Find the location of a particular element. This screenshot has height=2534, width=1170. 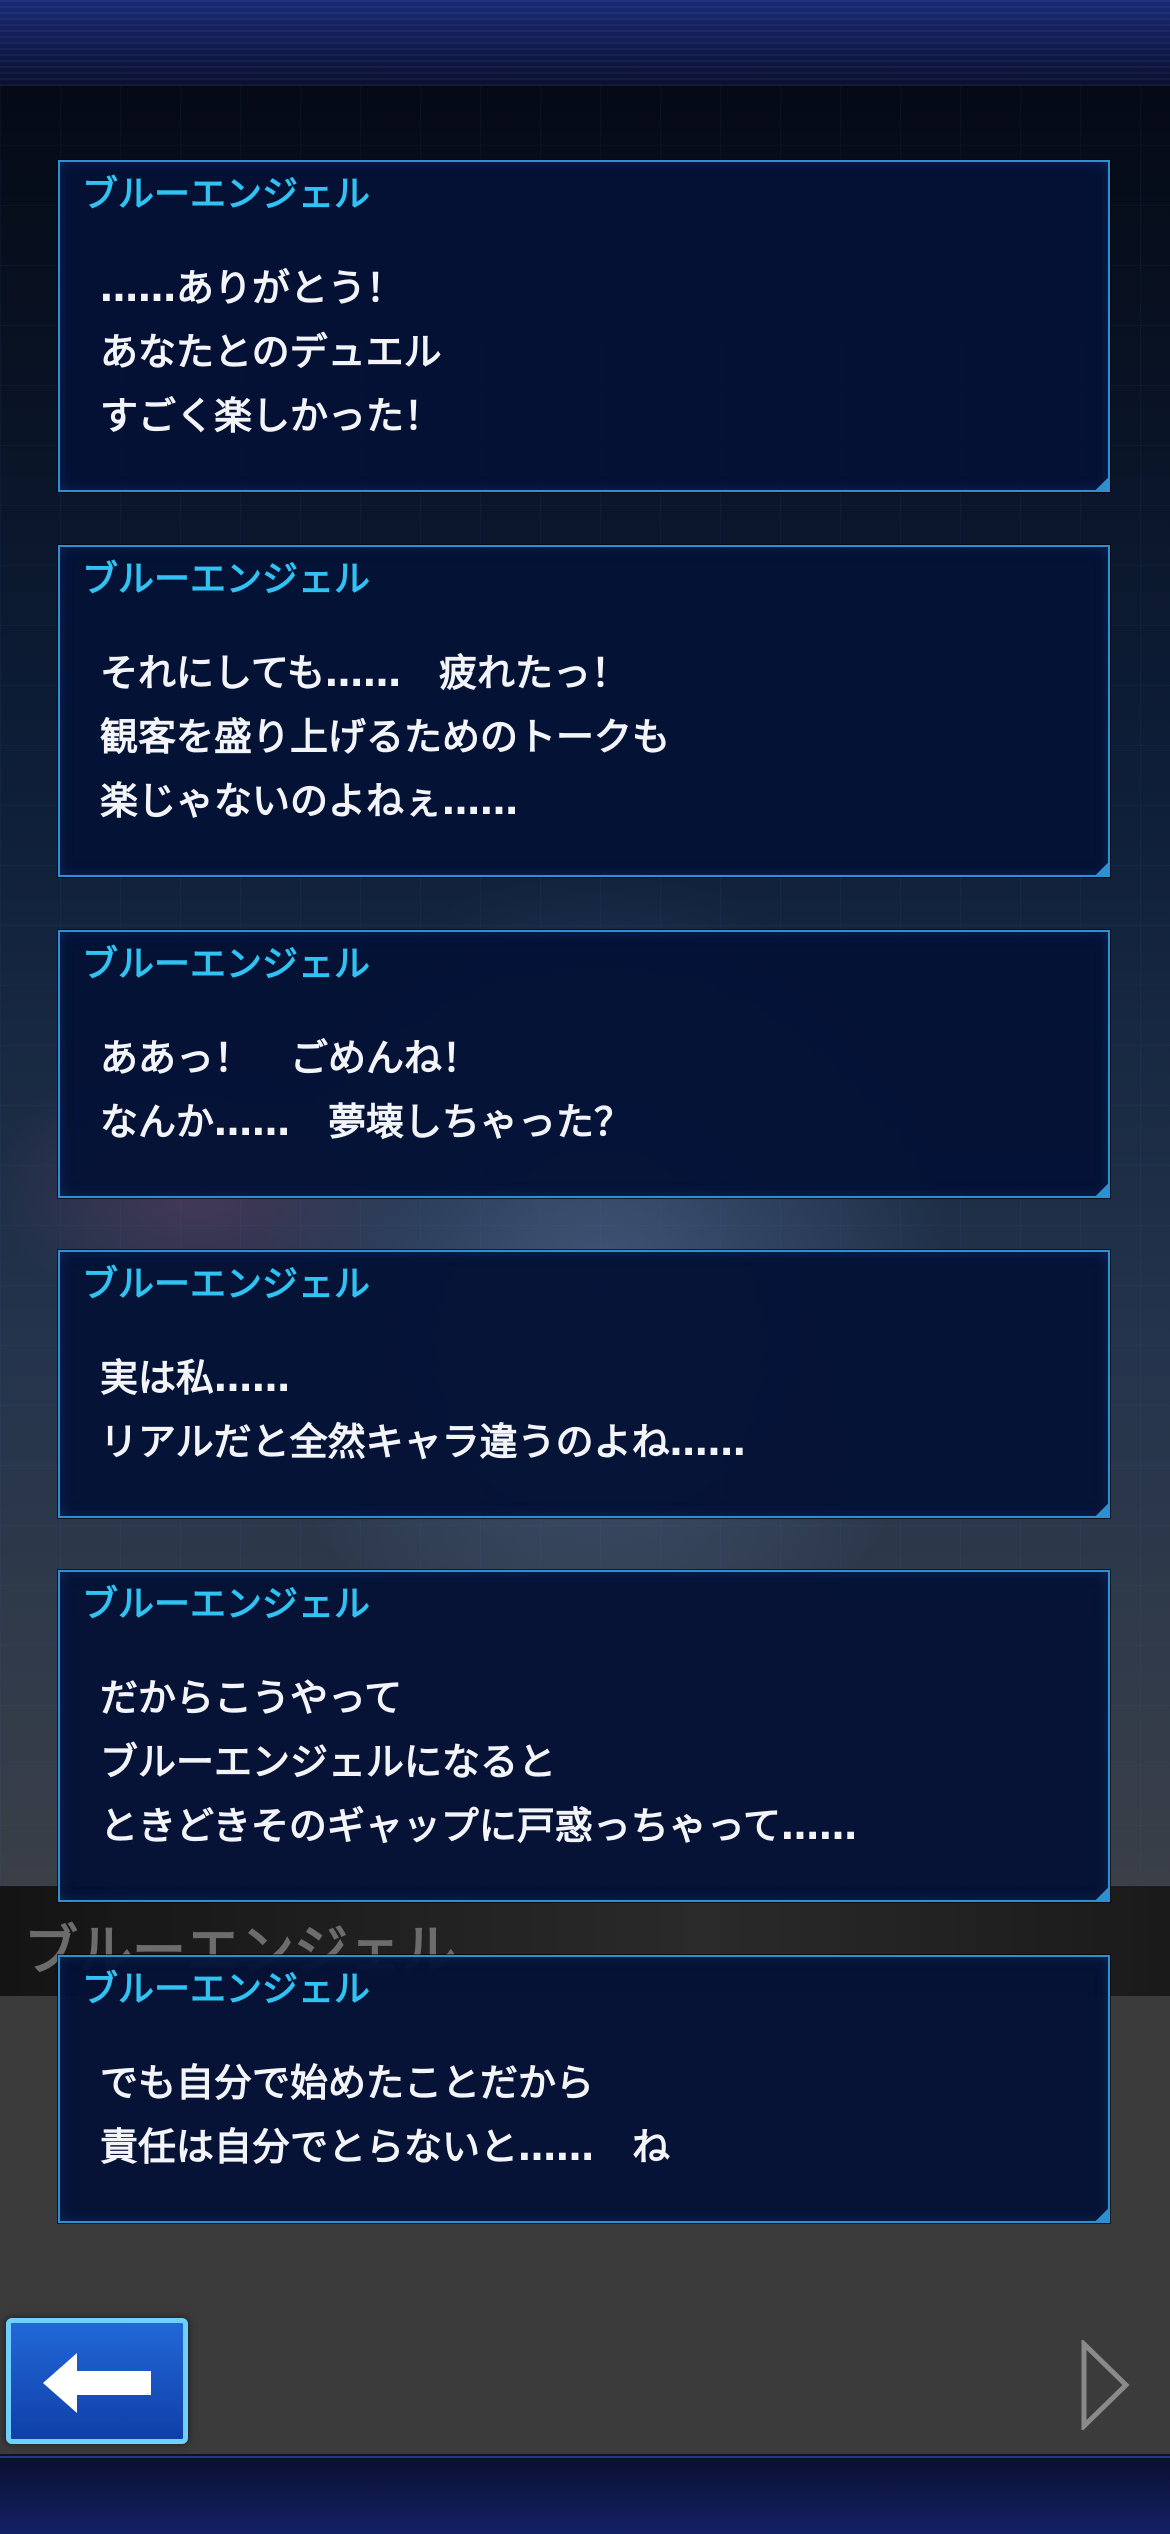

back-button is located at coordinates (97, 2381).